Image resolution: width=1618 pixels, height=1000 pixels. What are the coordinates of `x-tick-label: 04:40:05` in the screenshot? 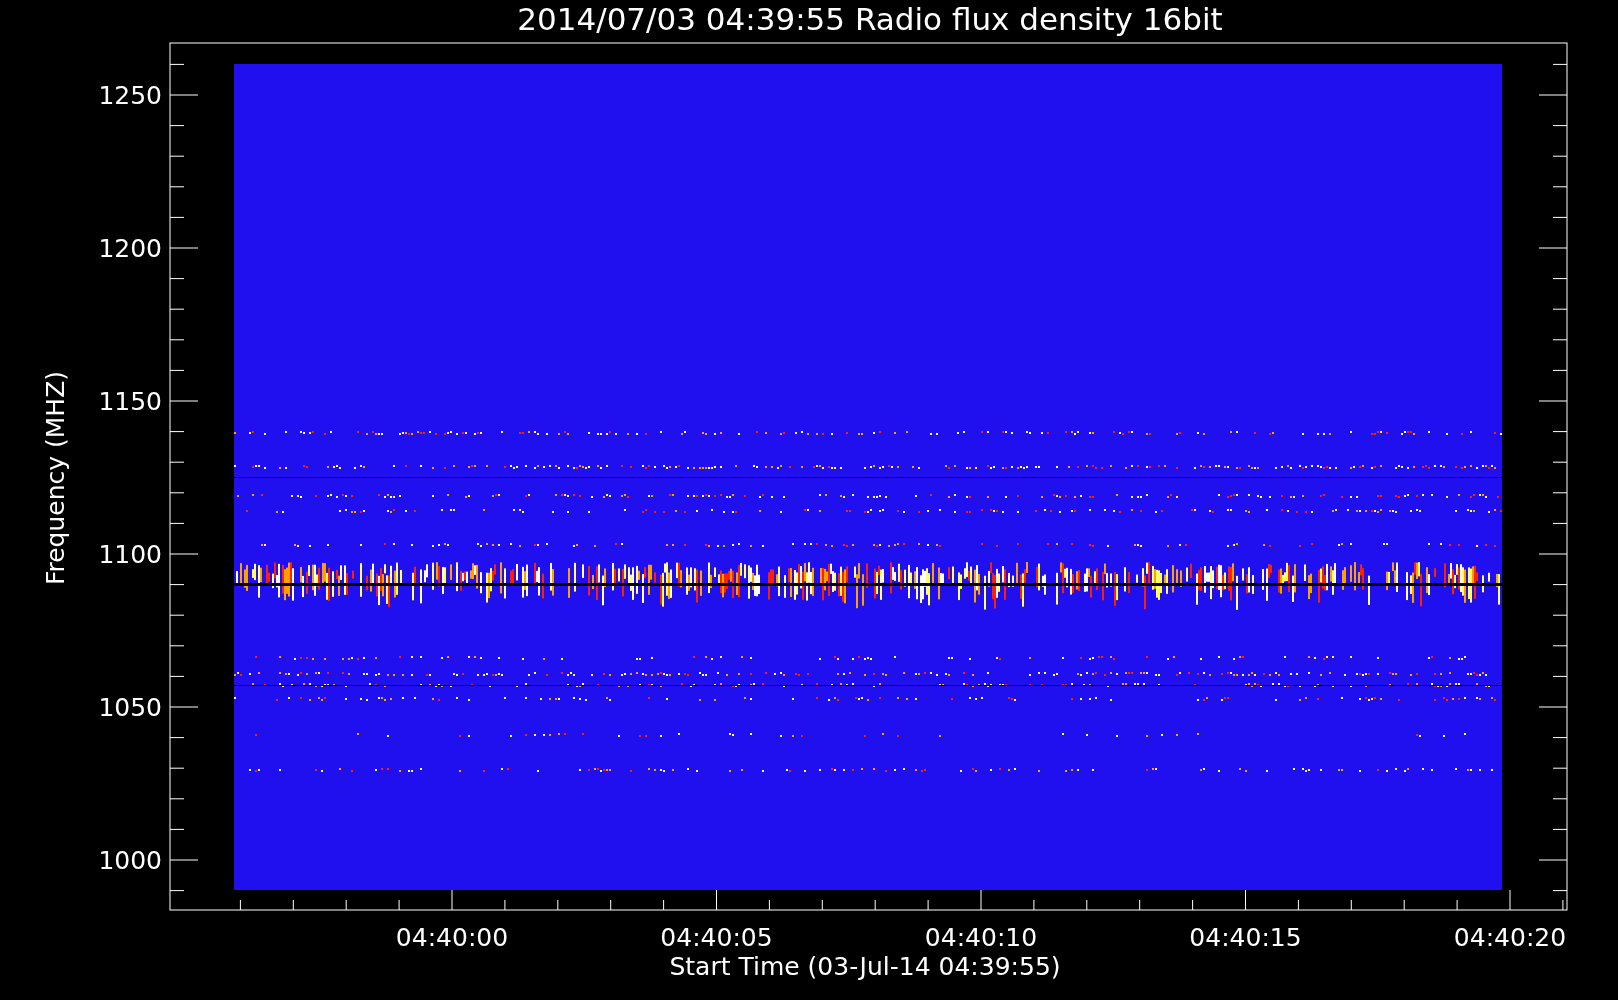 It's located at (716, 937).